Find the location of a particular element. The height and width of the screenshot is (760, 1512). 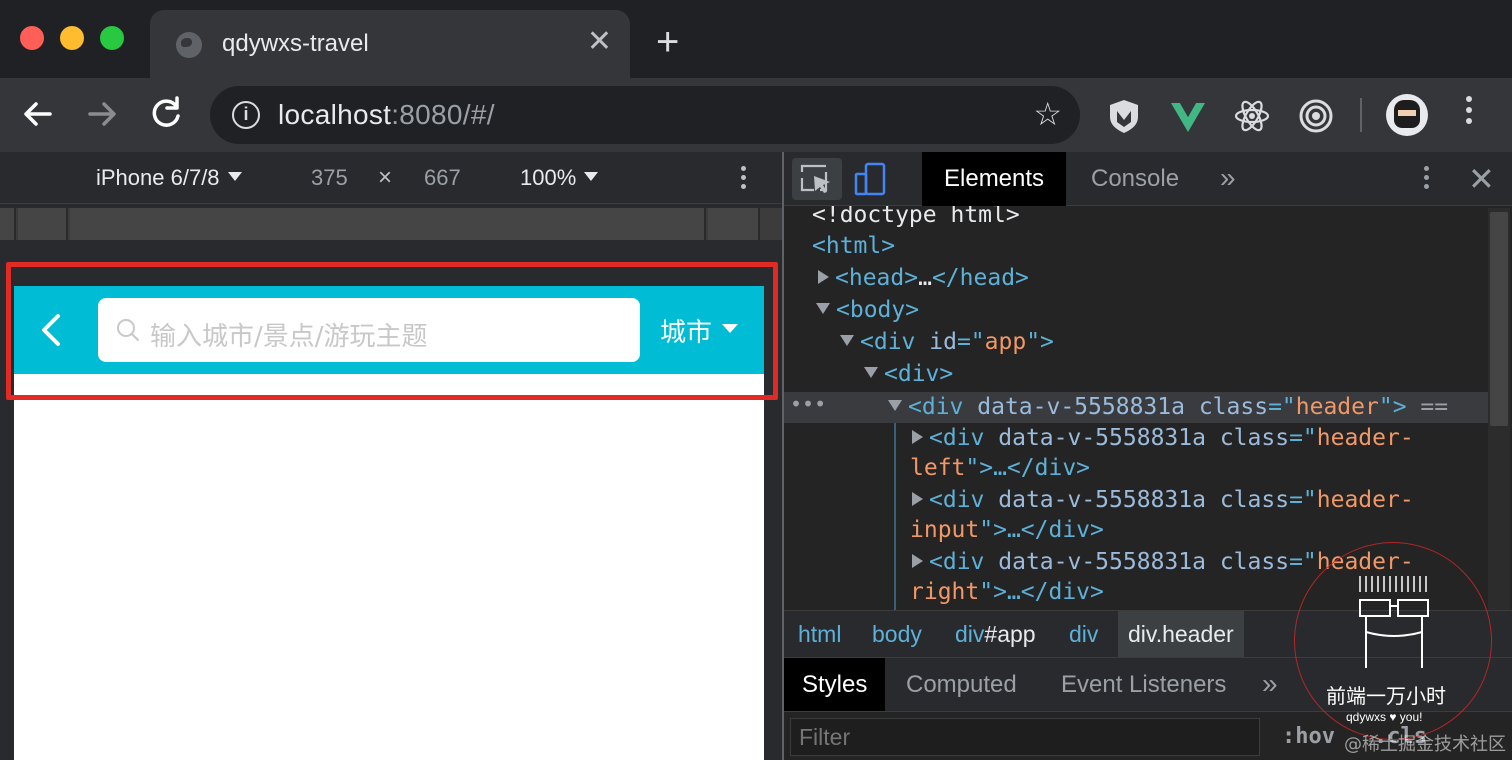

more-subtabs-icon: » is located at coordinates (1270, 684).